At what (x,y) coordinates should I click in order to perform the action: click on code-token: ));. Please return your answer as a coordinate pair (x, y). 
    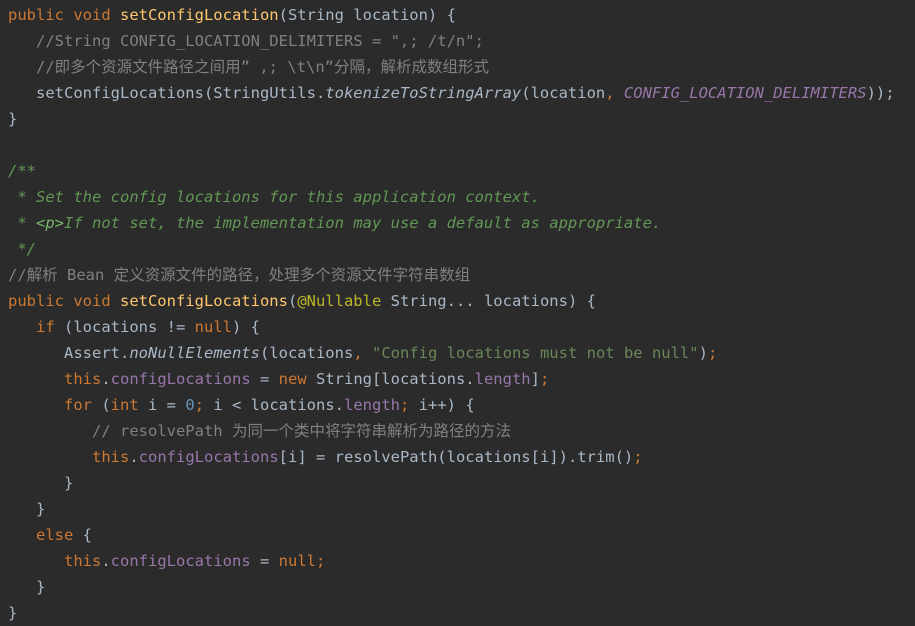
    Looking at the image, I should click on (880, 93).